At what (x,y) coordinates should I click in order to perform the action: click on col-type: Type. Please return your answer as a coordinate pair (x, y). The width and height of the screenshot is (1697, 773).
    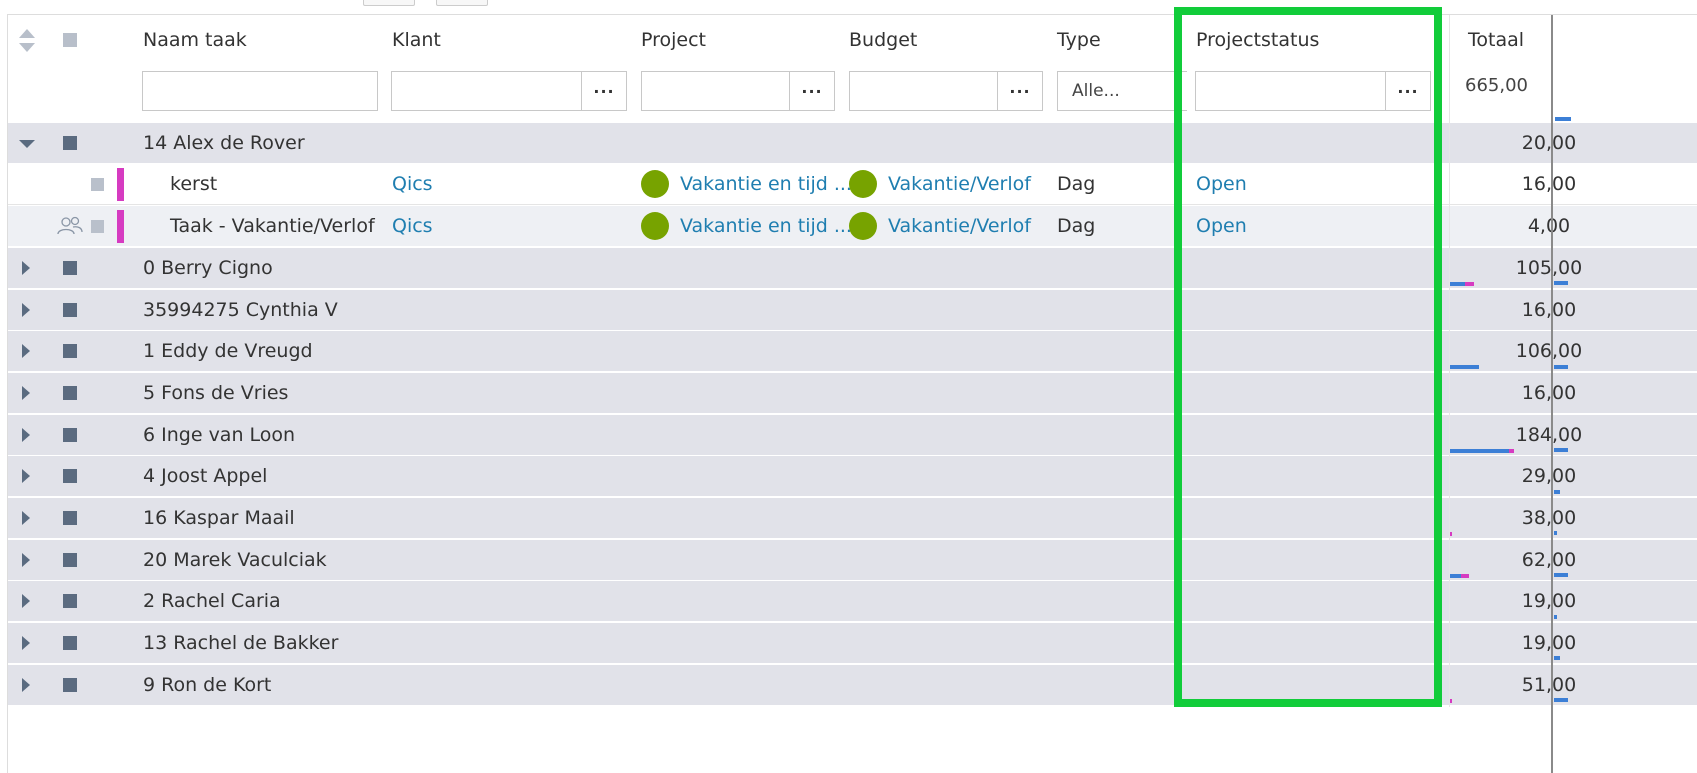
    Looking at the image, I should click on (1079, 40).